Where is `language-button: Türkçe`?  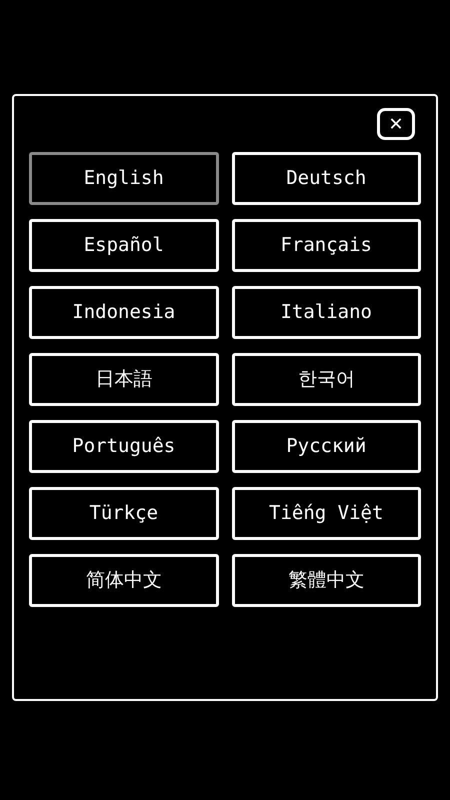 language-button: Türkçe is located at coordinates (123, 513).